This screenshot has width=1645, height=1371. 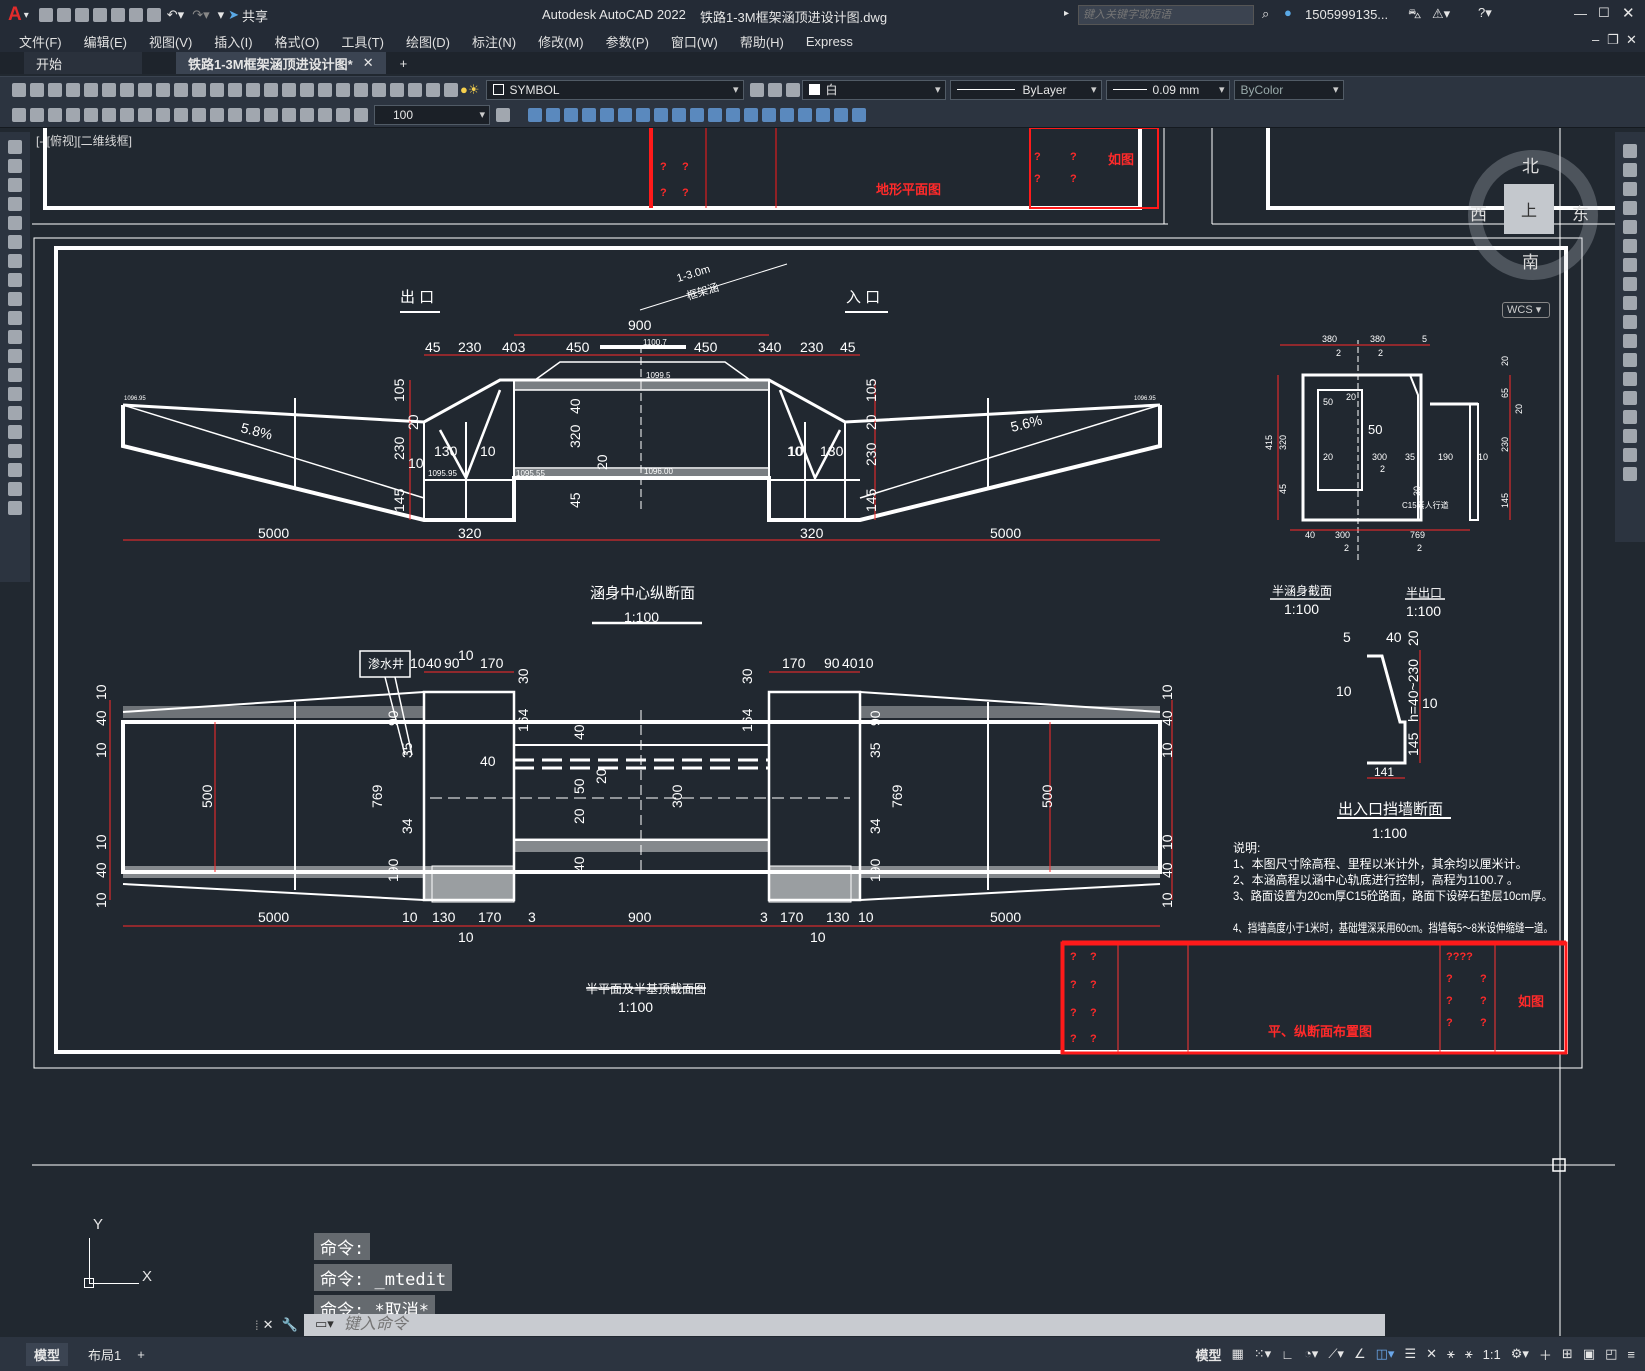 What do you see at coordinates (15, 432) in the screenshot?
I see `gradient-icon` at bounding box center [15, 432].